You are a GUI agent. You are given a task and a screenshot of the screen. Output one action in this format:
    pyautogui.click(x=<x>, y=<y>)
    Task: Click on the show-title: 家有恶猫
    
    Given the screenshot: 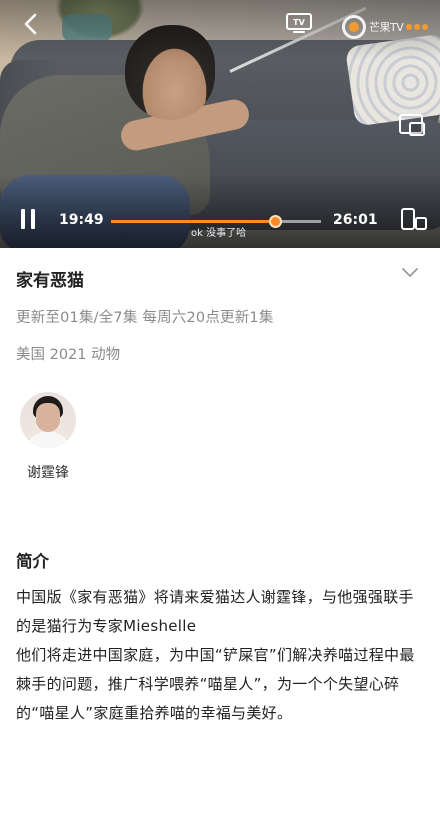 What is the action you would take?
    pyautogui.click(x=50, y=281)
    